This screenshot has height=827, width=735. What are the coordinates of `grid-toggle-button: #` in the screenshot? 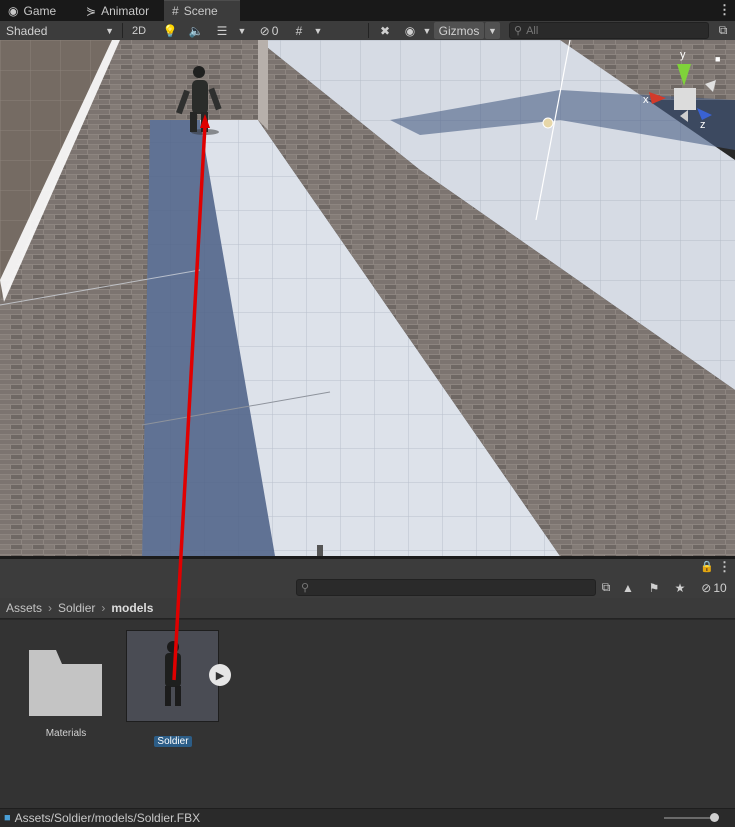 It's located at (299, 30).